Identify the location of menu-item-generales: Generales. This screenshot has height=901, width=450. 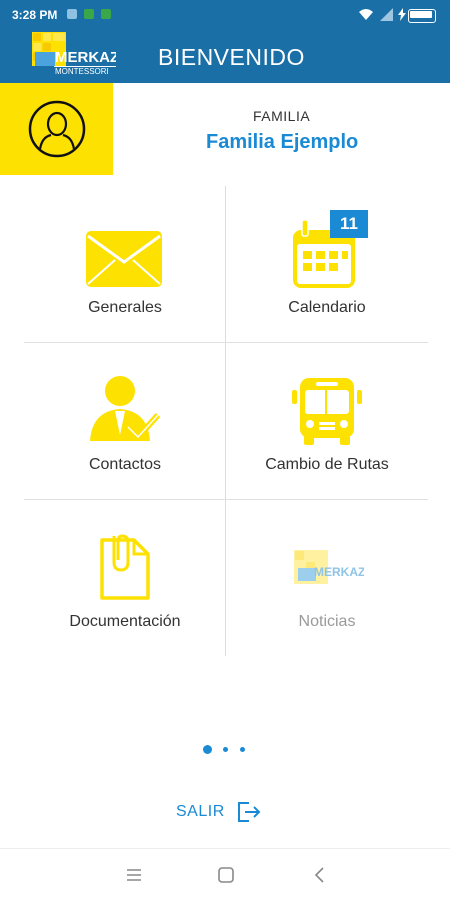
(125, 264).